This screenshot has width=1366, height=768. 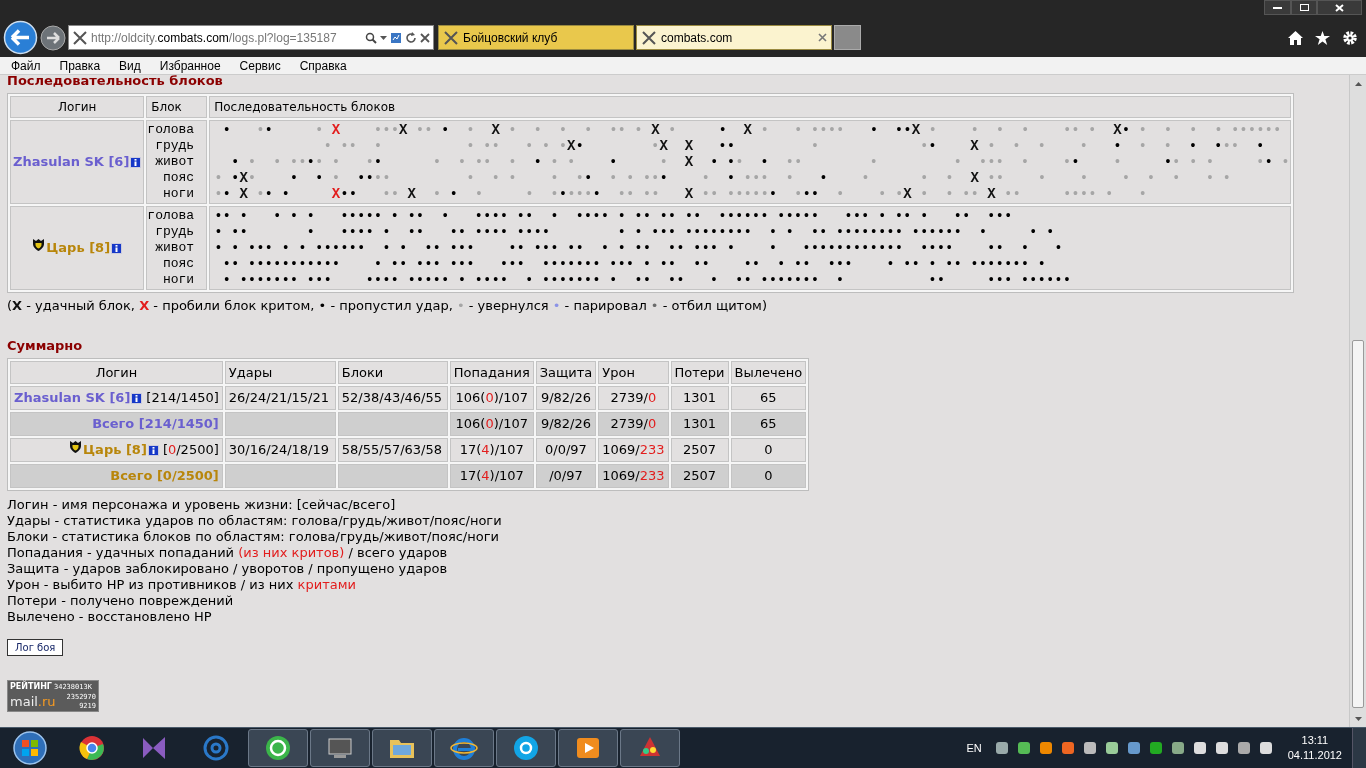 What do you see at coordinates (1315, 740) in the screenshot?
I see `clock-time: 13:11` at bounding box center [1315, 740].